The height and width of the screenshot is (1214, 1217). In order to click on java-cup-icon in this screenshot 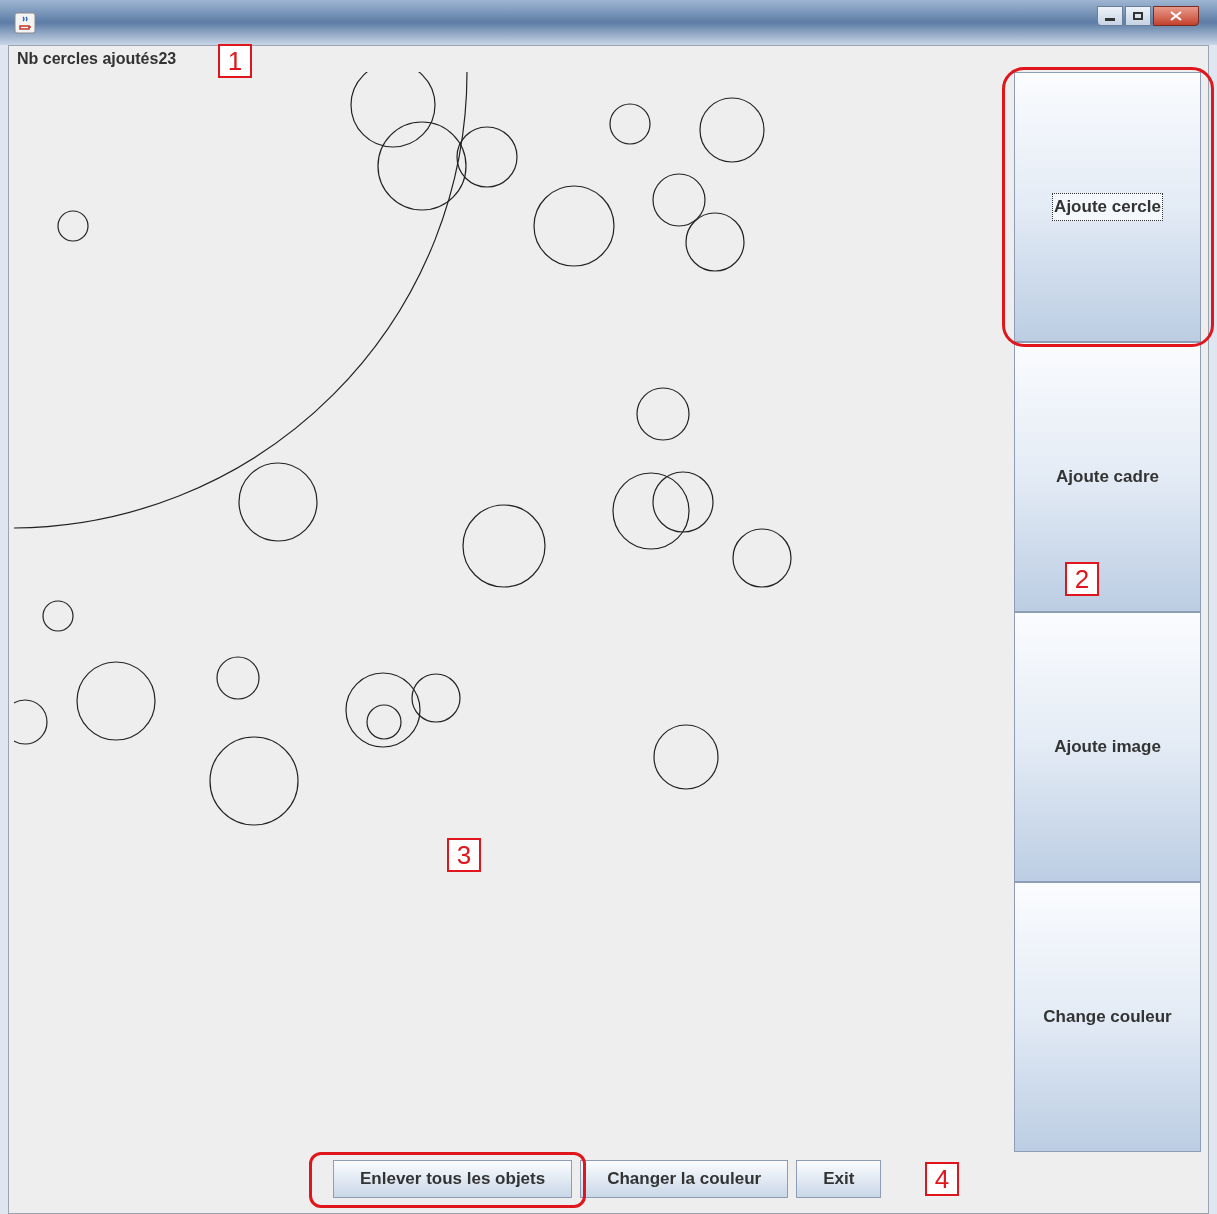, I will do `click(25, 23)`.